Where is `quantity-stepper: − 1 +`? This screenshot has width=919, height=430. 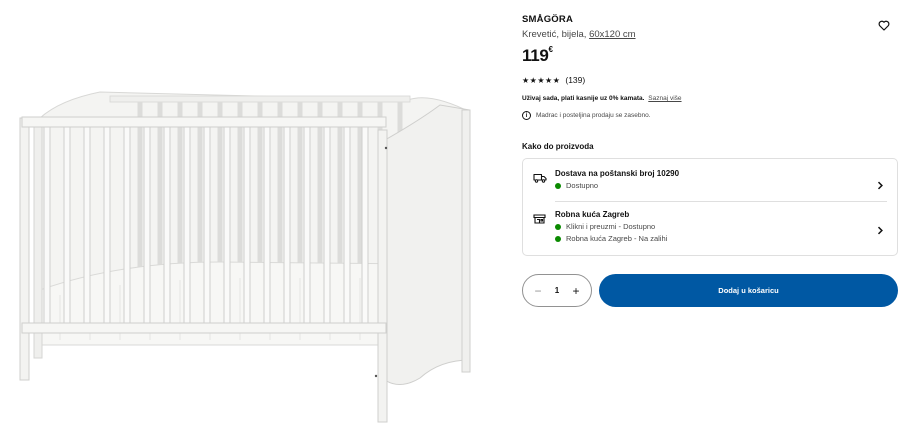 quantity-stepper: − 1 + is located at coordinates (557, 290).